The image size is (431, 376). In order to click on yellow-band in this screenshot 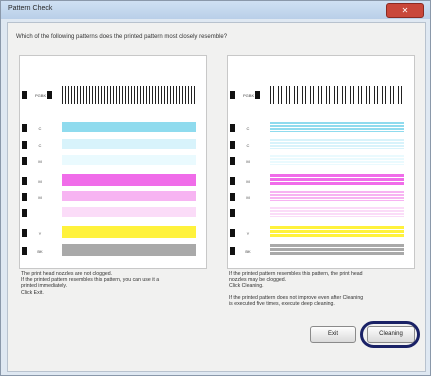, I will do `click(129, 232)`.